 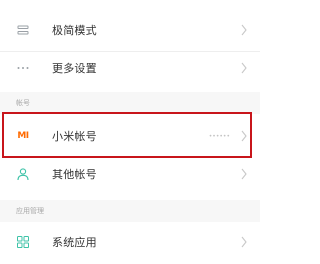 I want to click on person-icon, so click(x=23, y=174).